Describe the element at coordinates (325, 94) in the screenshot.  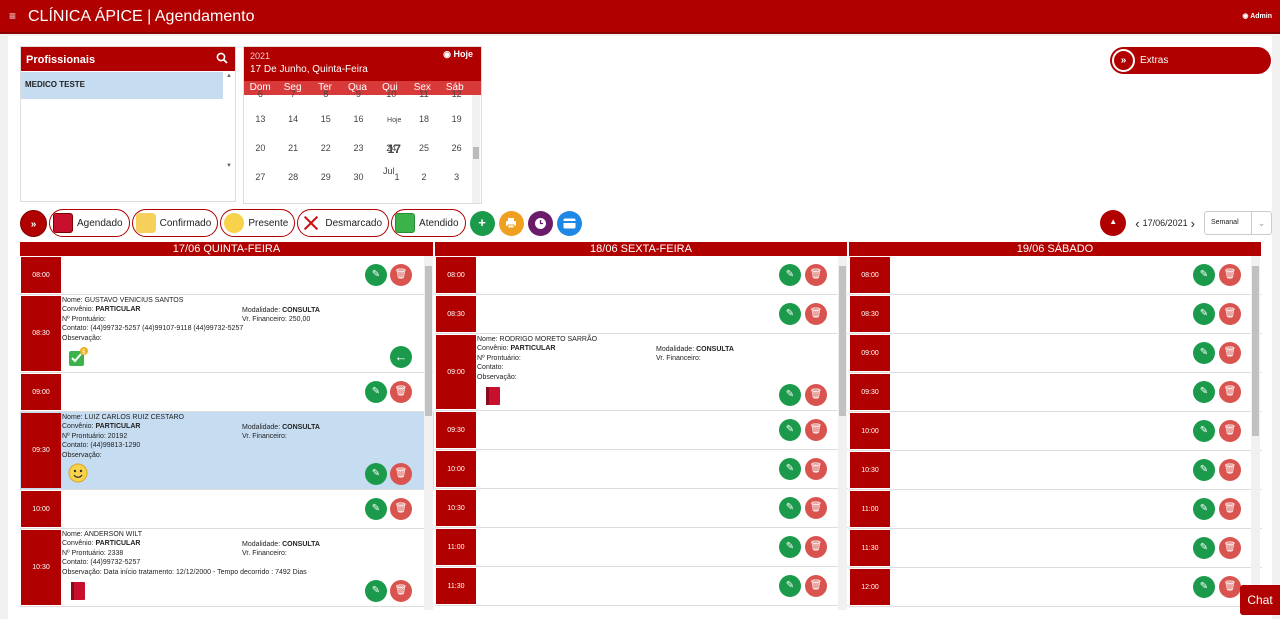
I see `calendar-day: 8` at that location.